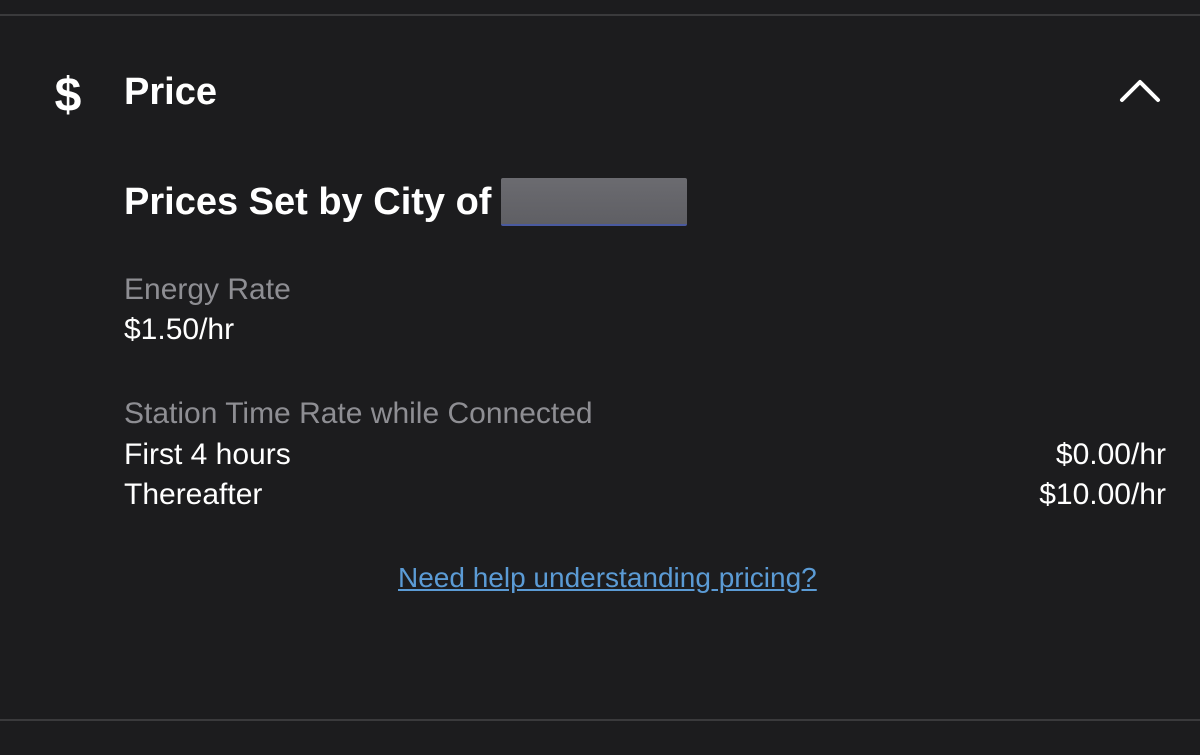  I want to click on pricing-help-link: Need help understanding pricing?, so click(607, 578).